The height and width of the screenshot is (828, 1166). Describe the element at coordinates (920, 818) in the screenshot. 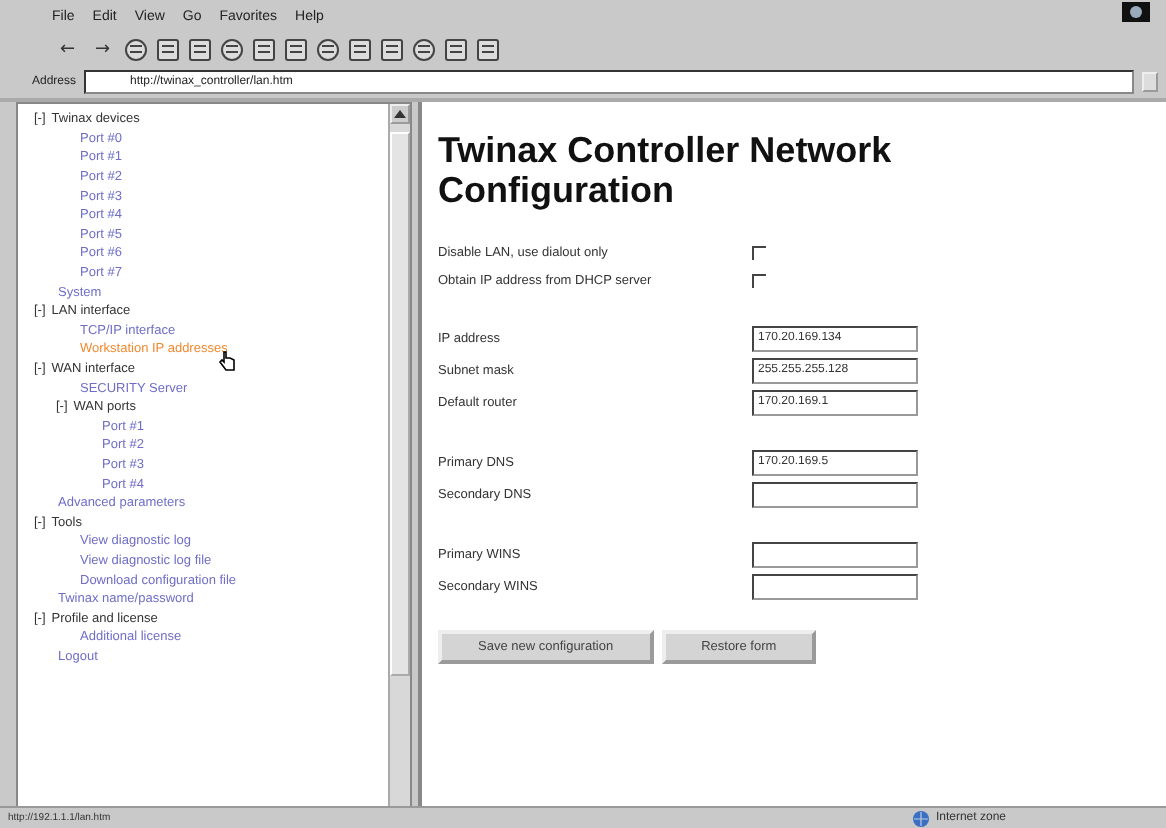

I see `globe-icon` at that location.